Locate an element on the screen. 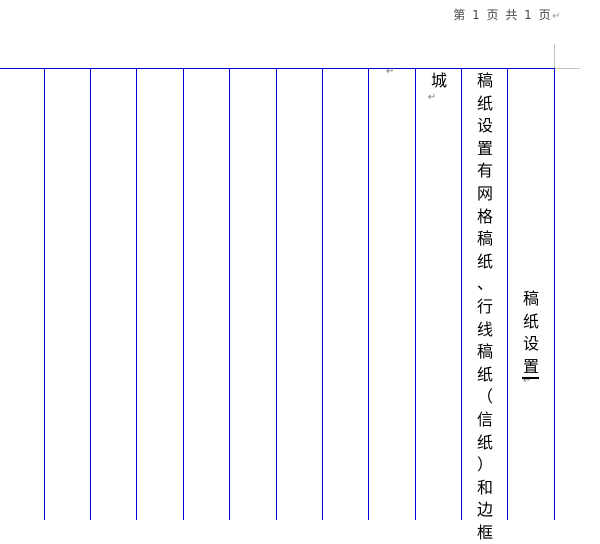  column-char: 边 is located at coordinates (484, 510).